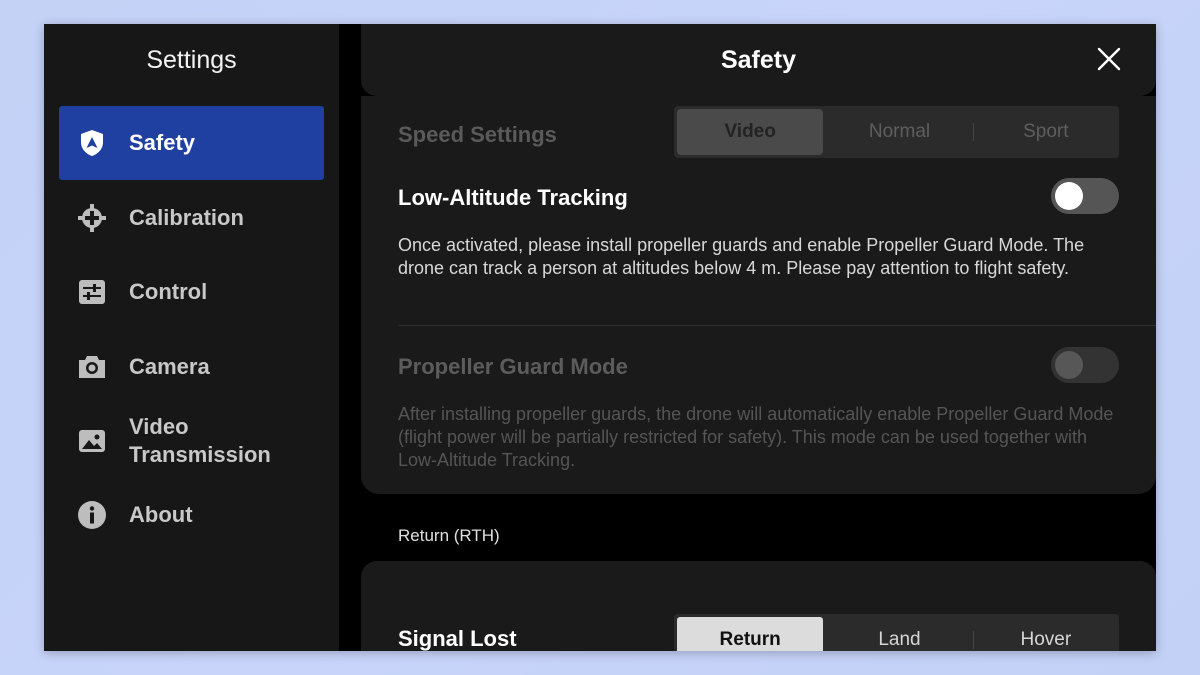 The image size is (1200, 675). What do you see at coordinates (162, 142) in the screenshot?
I see `sidebar-item-label: Safety` at bounding box center [162, 142].